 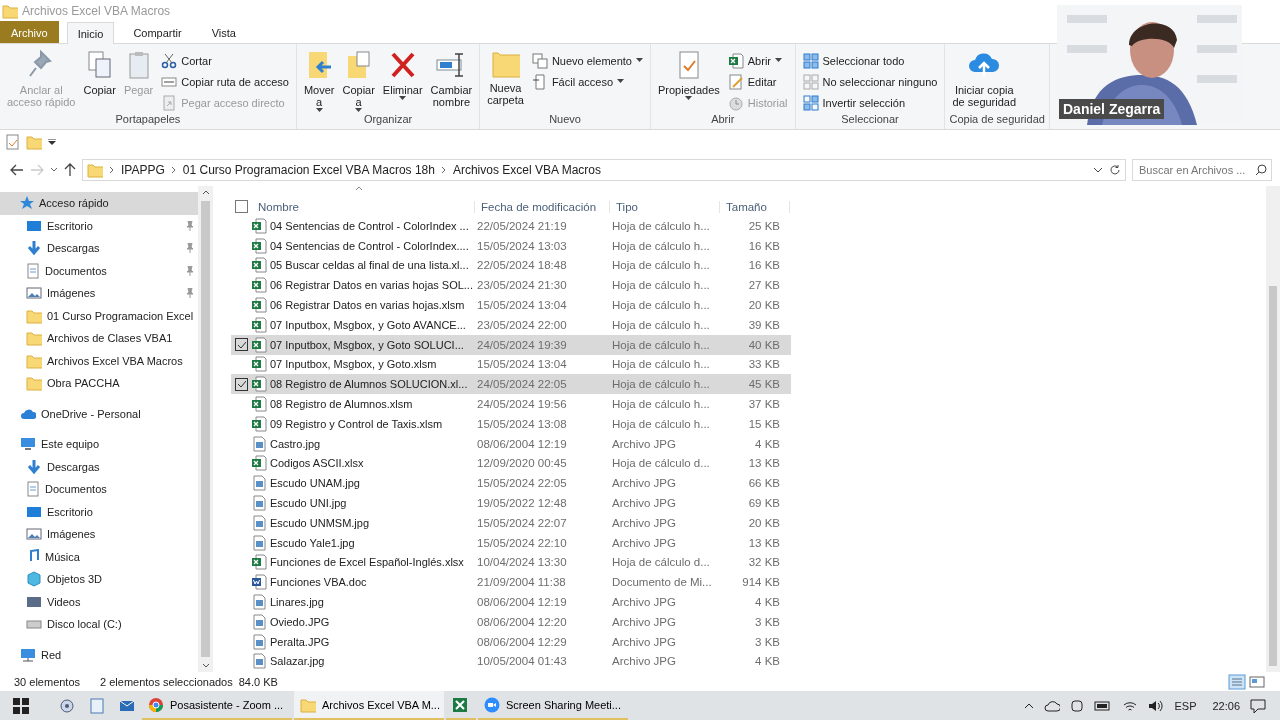 What do you see at coordinates (511, 602) in the screenshot?
I see `file-row: Linares.jpg 08/06/2004 12:19 Archivo JPG 4 KB` at bounding box center [511, 602].